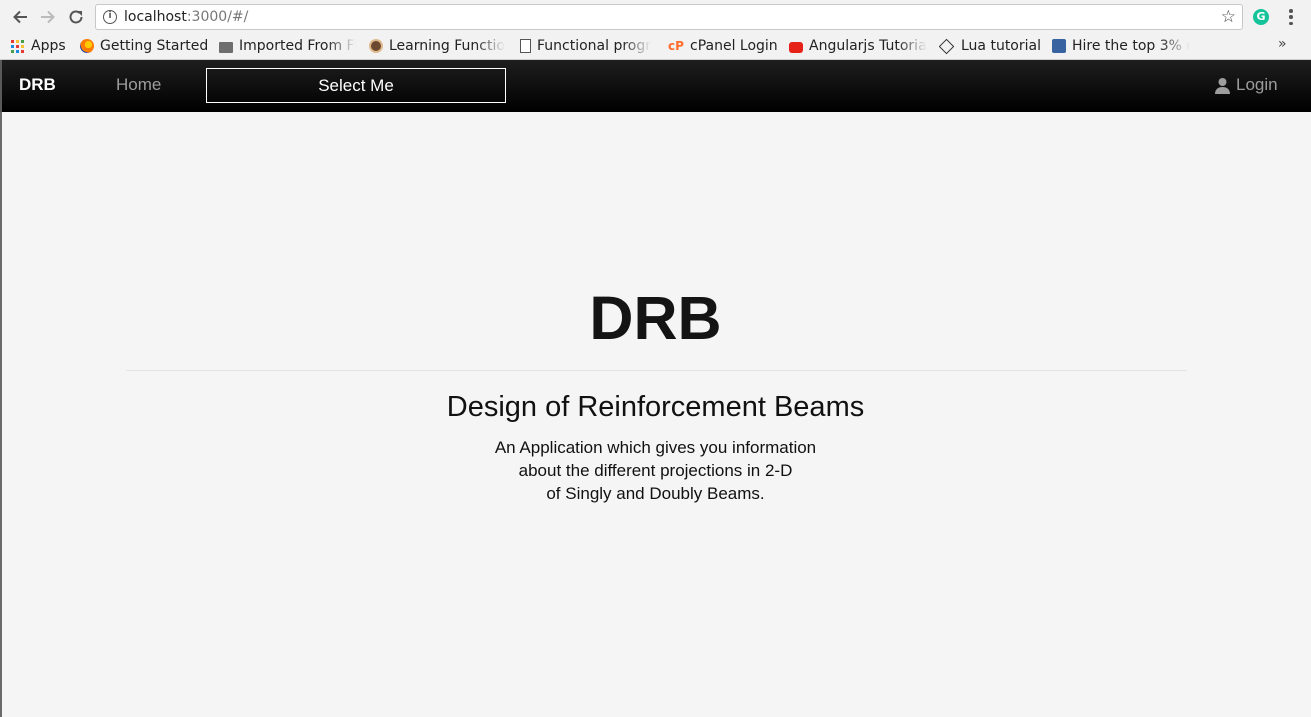 The height and width of the screenshot is (717, 1311). Describe the element at coordinates (734, 46) in the screenshot. I see `bookmark-label: cPanel Login` at that location.